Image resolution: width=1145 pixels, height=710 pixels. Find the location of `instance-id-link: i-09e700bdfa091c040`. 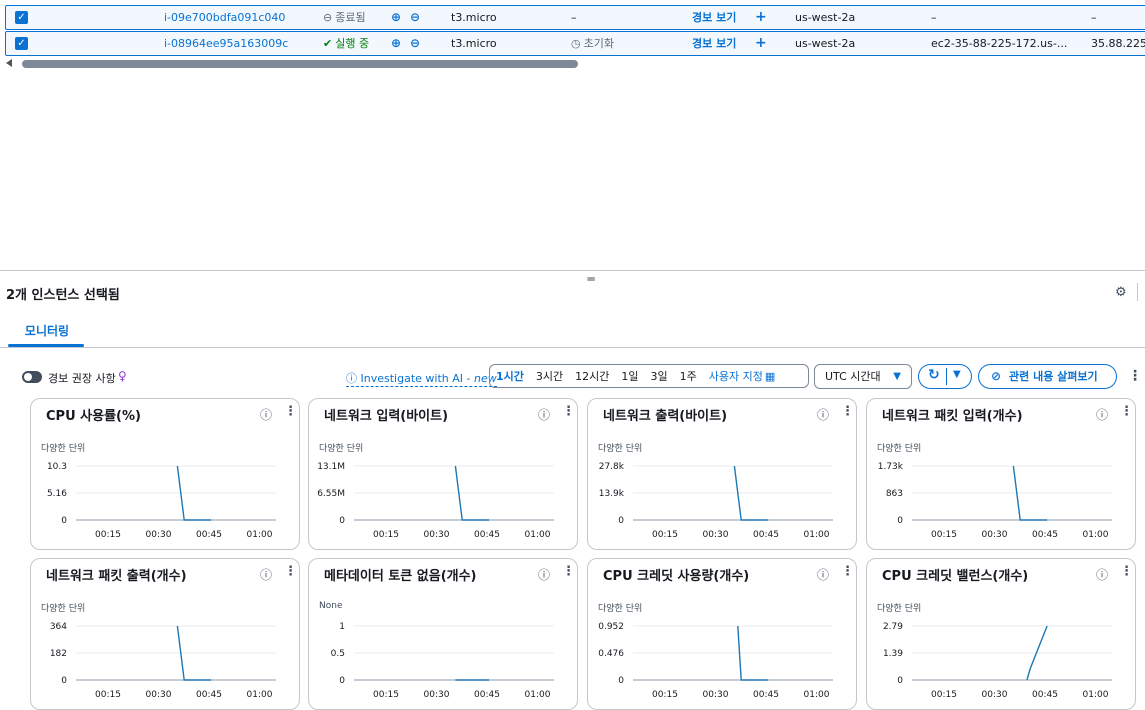

instance-id-link: i-09e700bdfa091c040 is located at coordinates (224, 17).